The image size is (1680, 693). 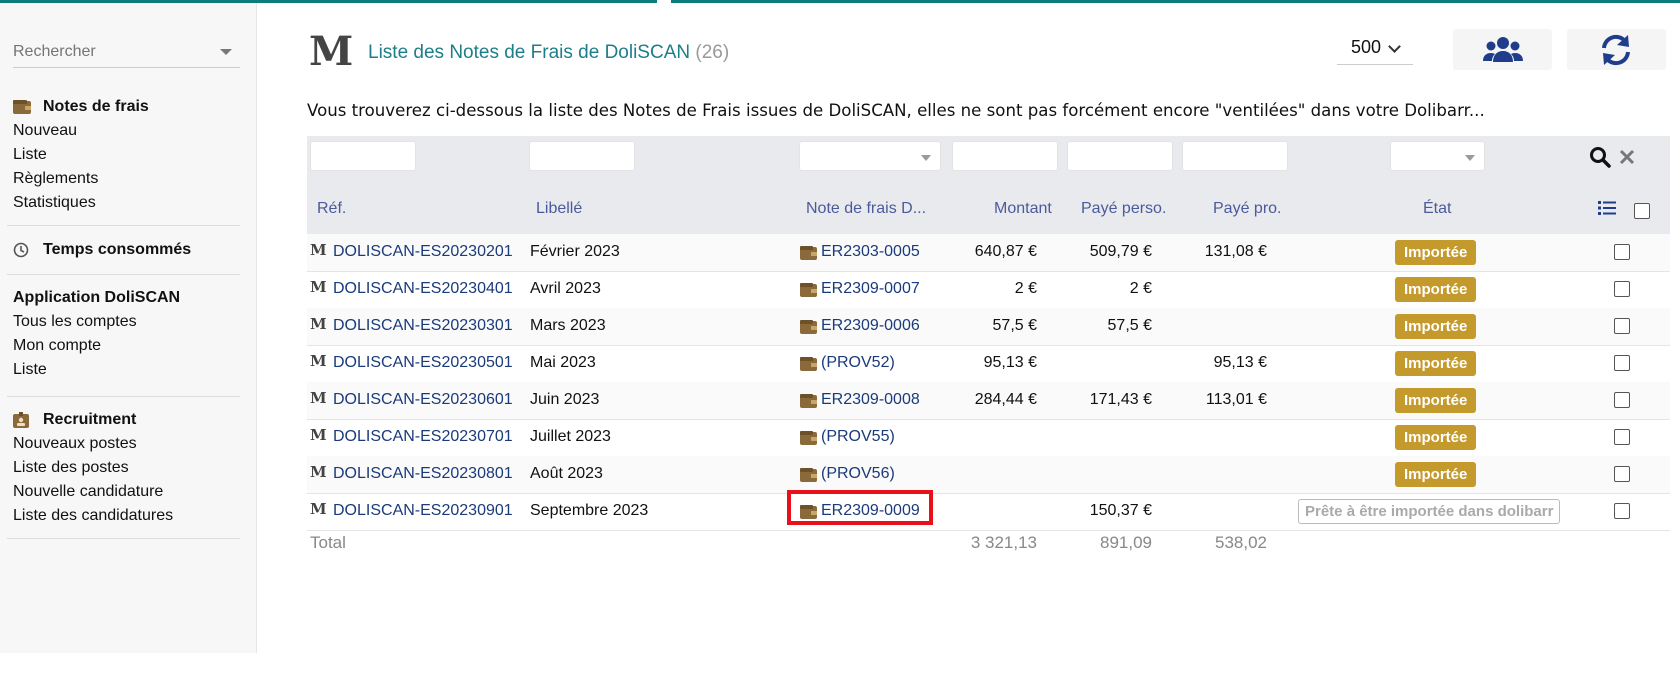 I want to click on menu-head-recruitment: Recruitment, so click(x=128, y=420).